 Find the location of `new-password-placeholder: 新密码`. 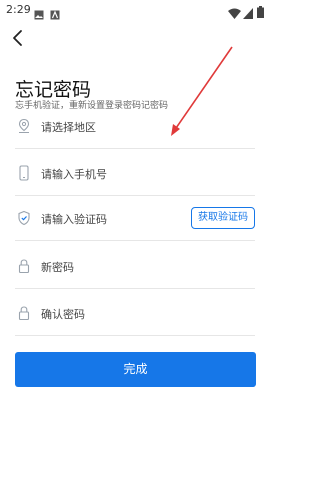

new-password-placeholder: 新密码 is located at coordinates (57, 267).